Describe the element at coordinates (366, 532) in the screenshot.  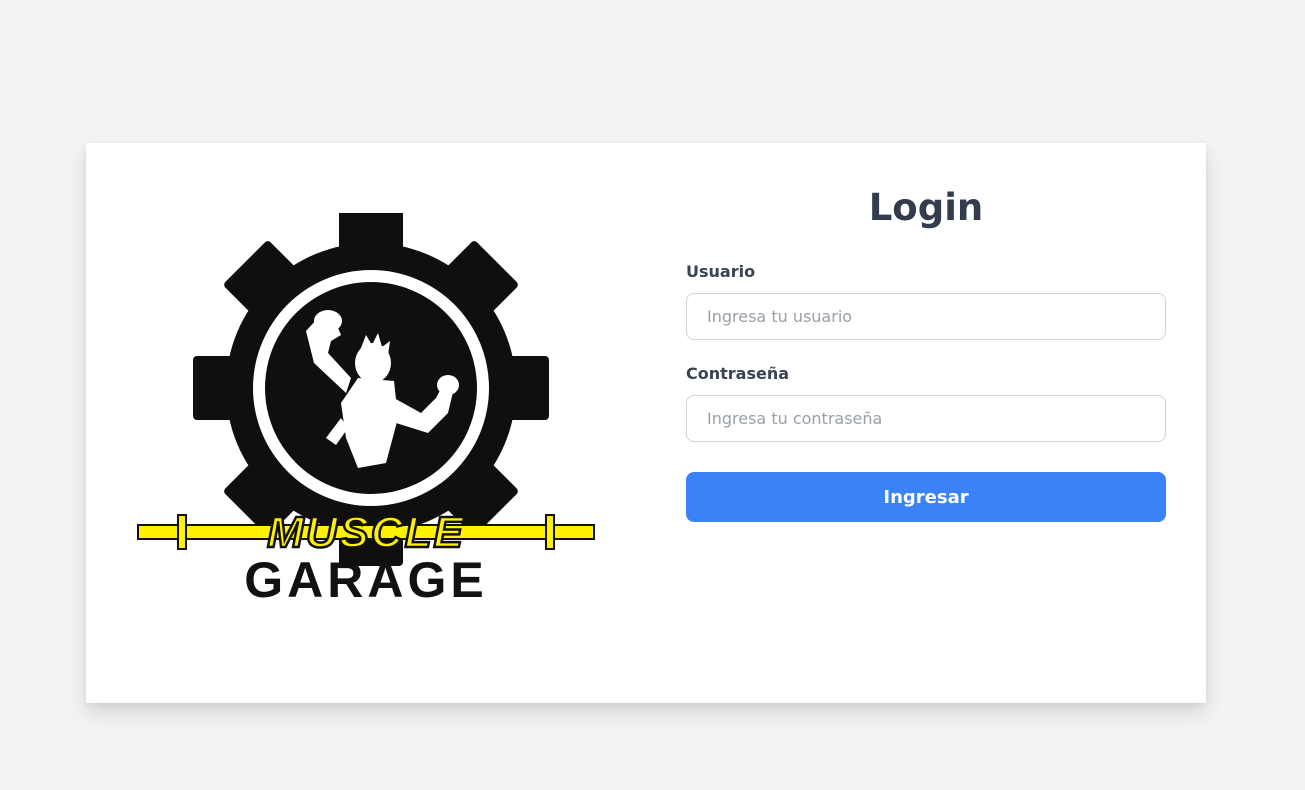
I see `logo-muscle-text: MUSCLE` at that location.